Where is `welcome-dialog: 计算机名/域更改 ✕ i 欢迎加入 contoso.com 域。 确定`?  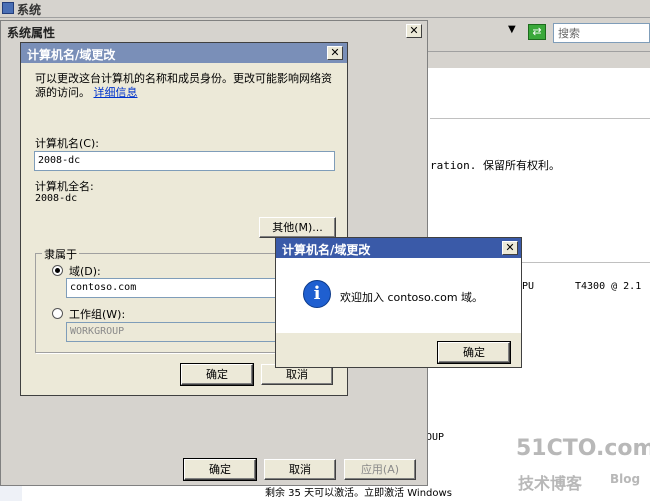
welcome-dialog: 计算机名/域更改 ✕ i 欢迎加入 contoso.com 域。 确定 is located at coordinates (398, 302).